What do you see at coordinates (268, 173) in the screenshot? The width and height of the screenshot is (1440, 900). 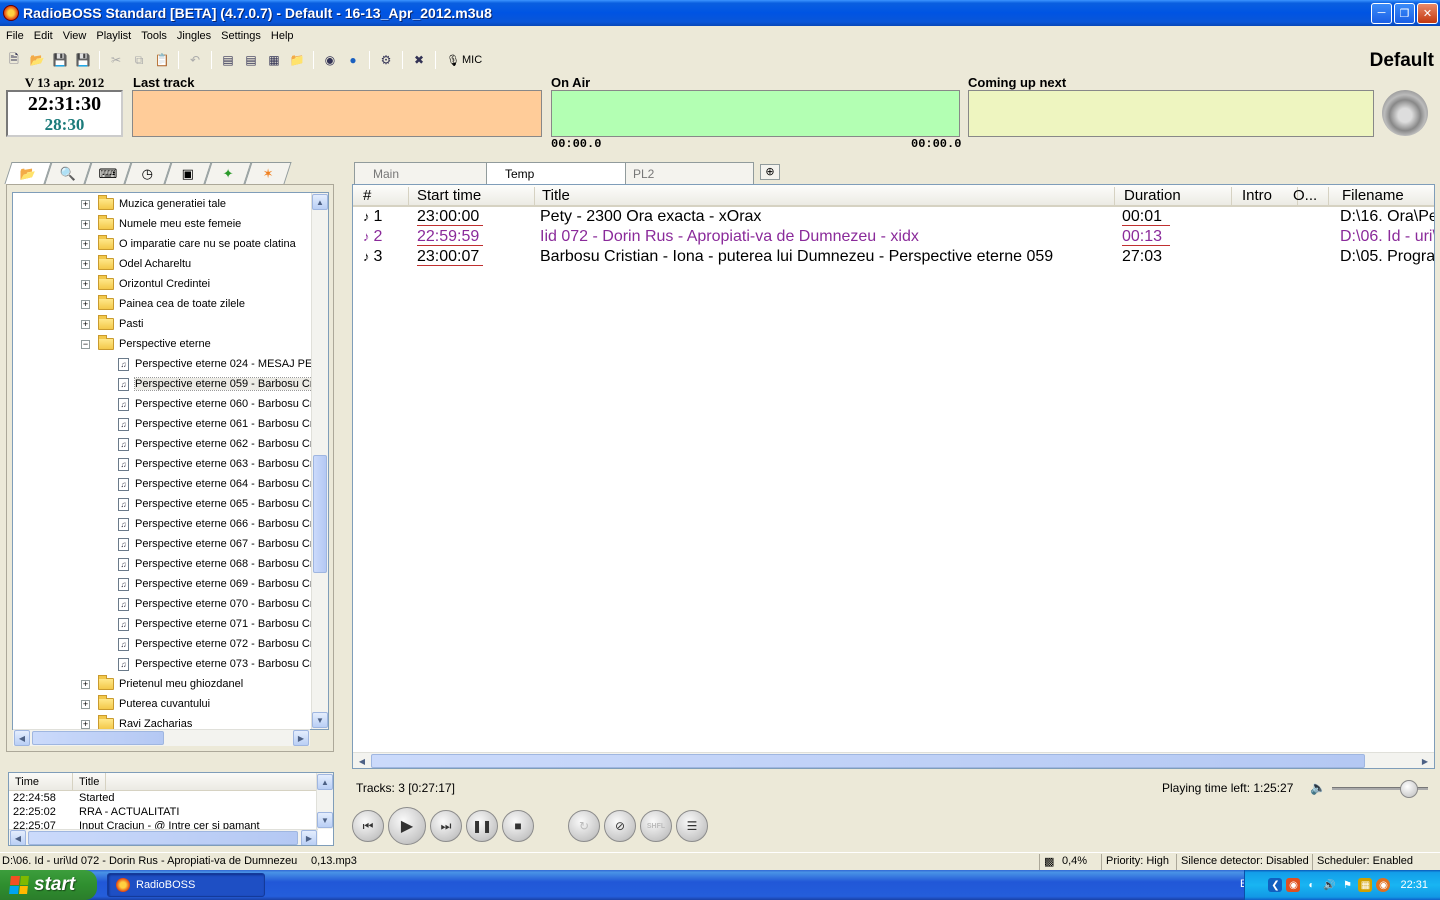 I see `tab-radio: ✶` at bounding box center [268, 173].